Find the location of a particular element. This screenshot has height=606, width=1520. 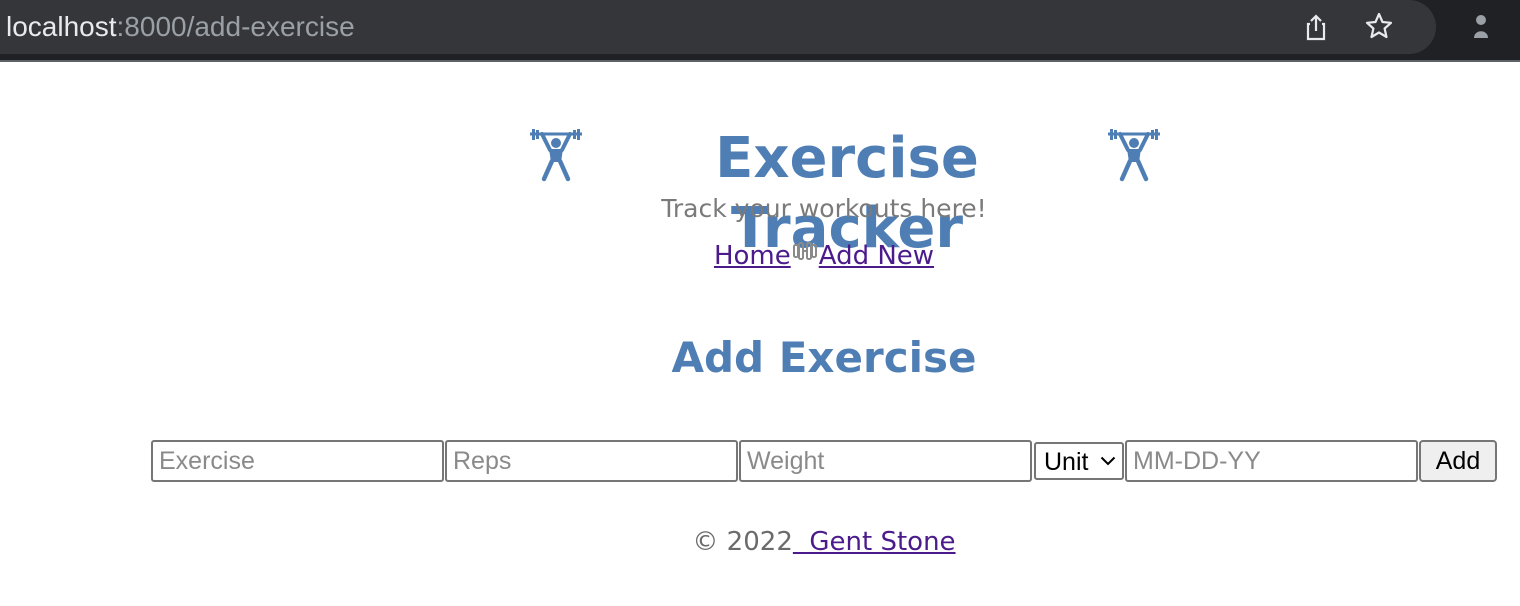

main-nav: Home Add New is located at coordinates (760, 256).